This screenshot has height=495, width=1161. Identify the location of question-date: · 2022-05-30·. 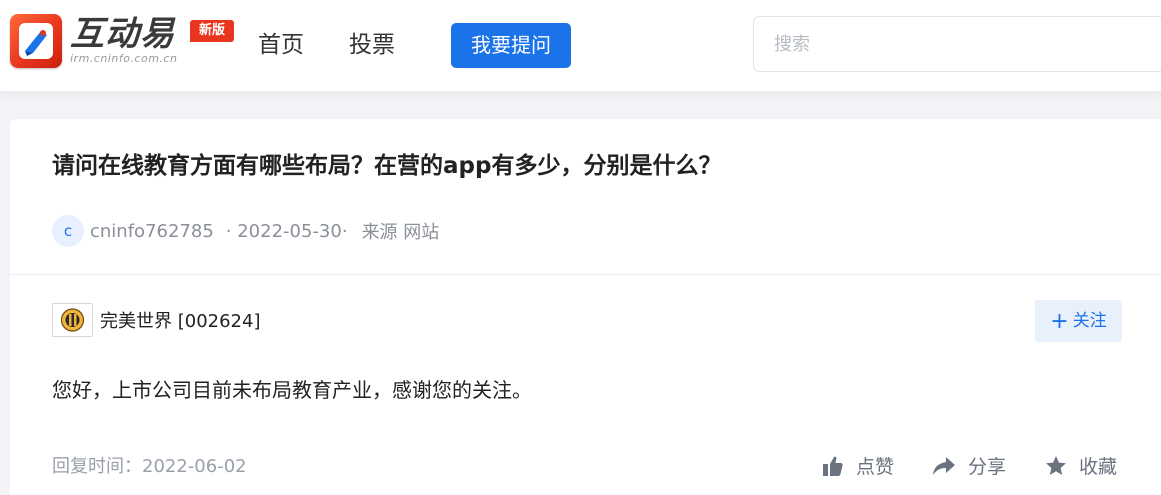
(286, 231).